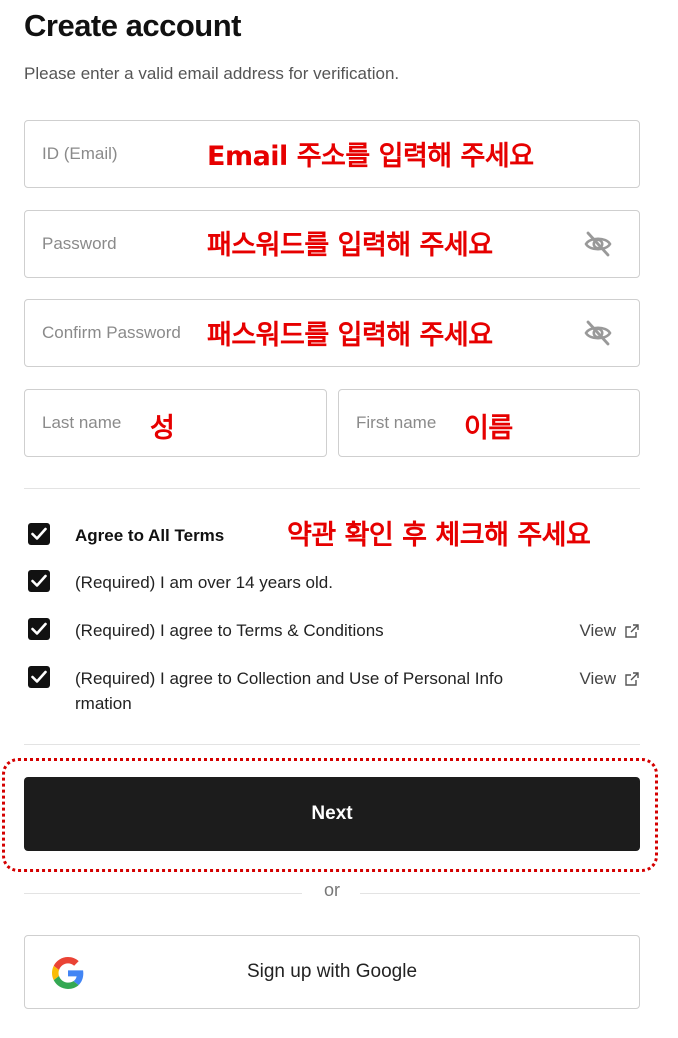 The image size is (678, 1038). I want to click on password-placeholder: Password, so click(79, 243).